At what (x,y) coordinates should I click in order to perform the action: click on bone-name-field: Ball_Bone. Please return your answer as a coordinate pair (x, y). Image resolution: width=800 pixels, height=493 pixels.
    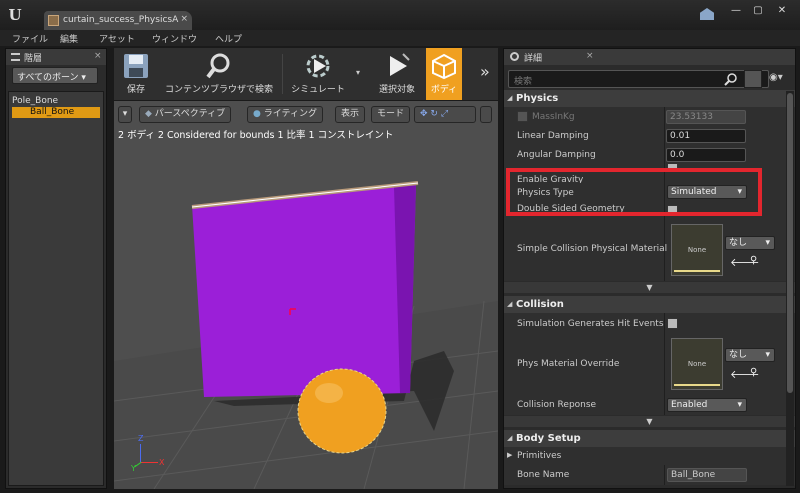
    Looking at the image, I should click on (707, 475).